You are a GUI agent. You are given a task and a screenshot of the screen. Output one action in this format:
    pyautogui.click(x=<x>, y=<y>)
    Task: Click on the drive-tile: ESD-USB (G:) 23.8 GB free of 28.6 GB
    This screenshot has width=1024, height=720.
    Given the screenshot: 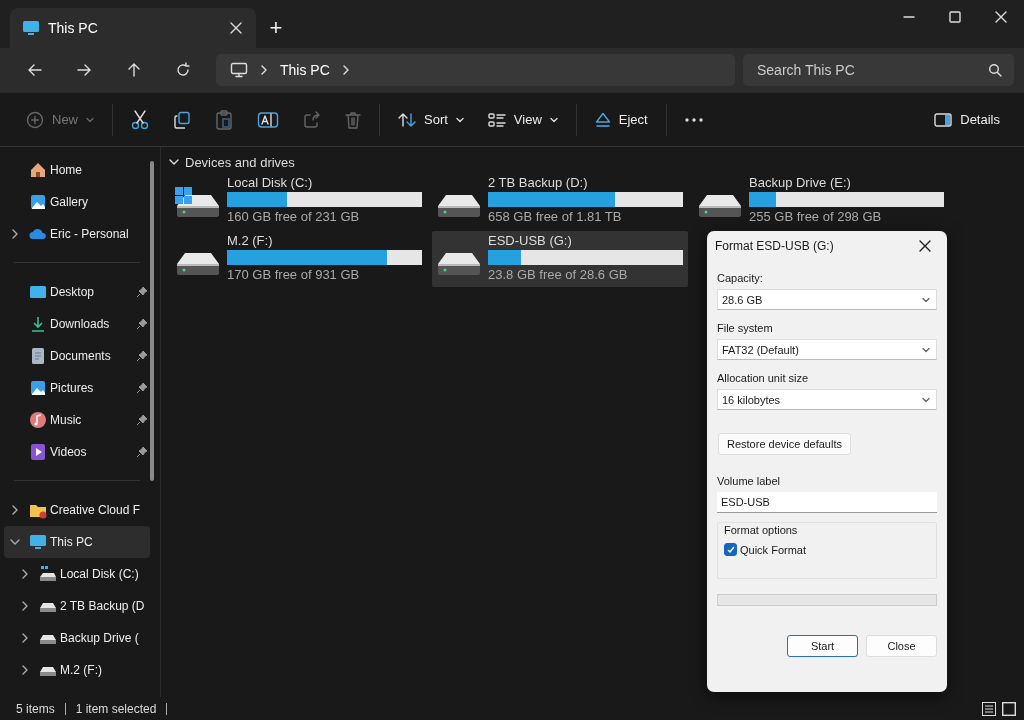 What is the action you would take?
    pyautogui.click(x=560, y=259)
    